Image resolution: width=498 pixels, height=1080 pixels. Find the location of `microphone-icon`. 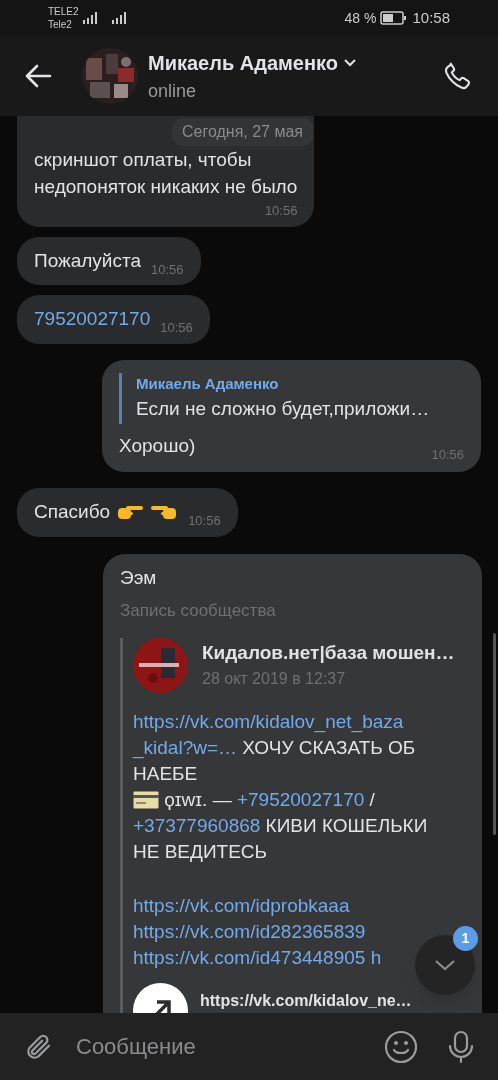

microphone-icon is located at coordinates (461, 1046).